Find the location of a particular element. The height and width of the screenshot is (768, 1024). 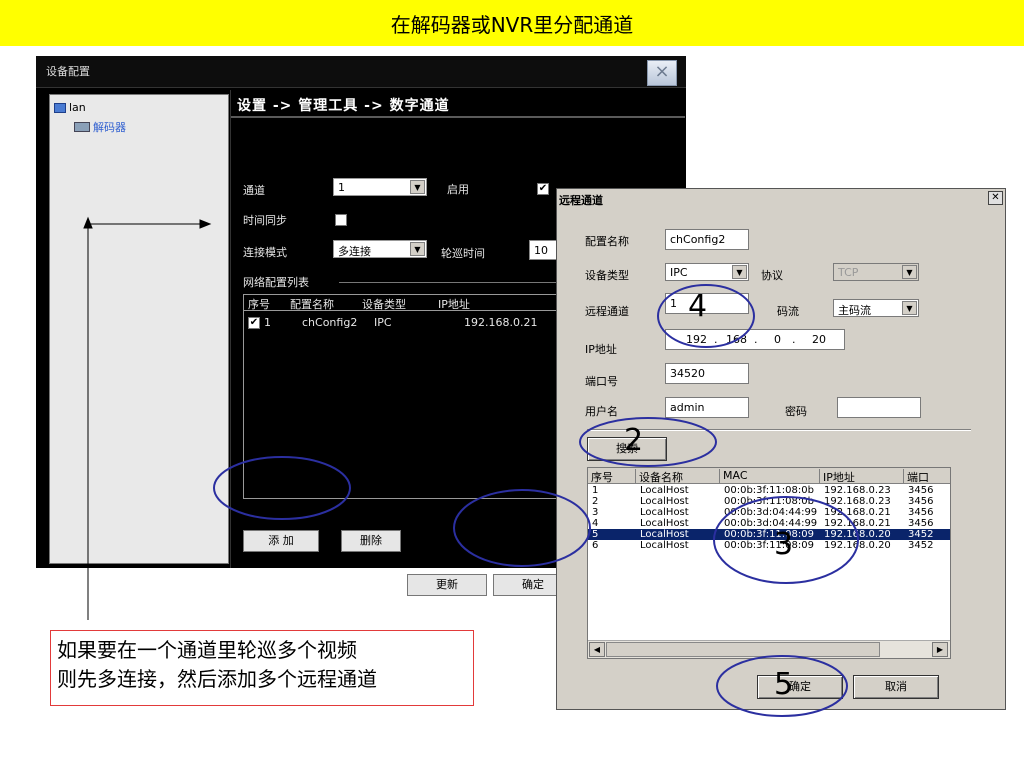

ip-octet-4: 20 is located at coordinates (819, 339).